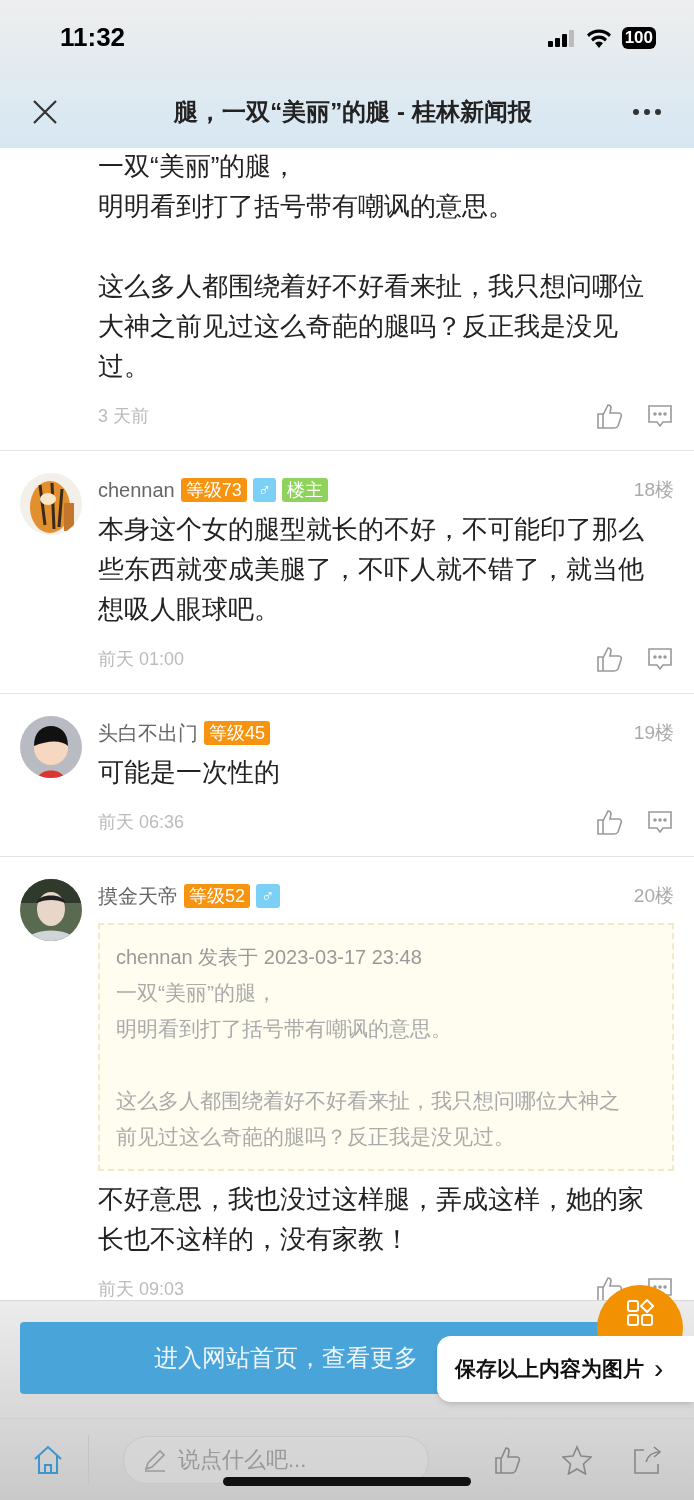 The width and height of the screenshot is (694, 1500). What do you see at coordinates (237, 733) in the screenshot?
I see `level-badge: 等级45` at bounding box center [237, 733].